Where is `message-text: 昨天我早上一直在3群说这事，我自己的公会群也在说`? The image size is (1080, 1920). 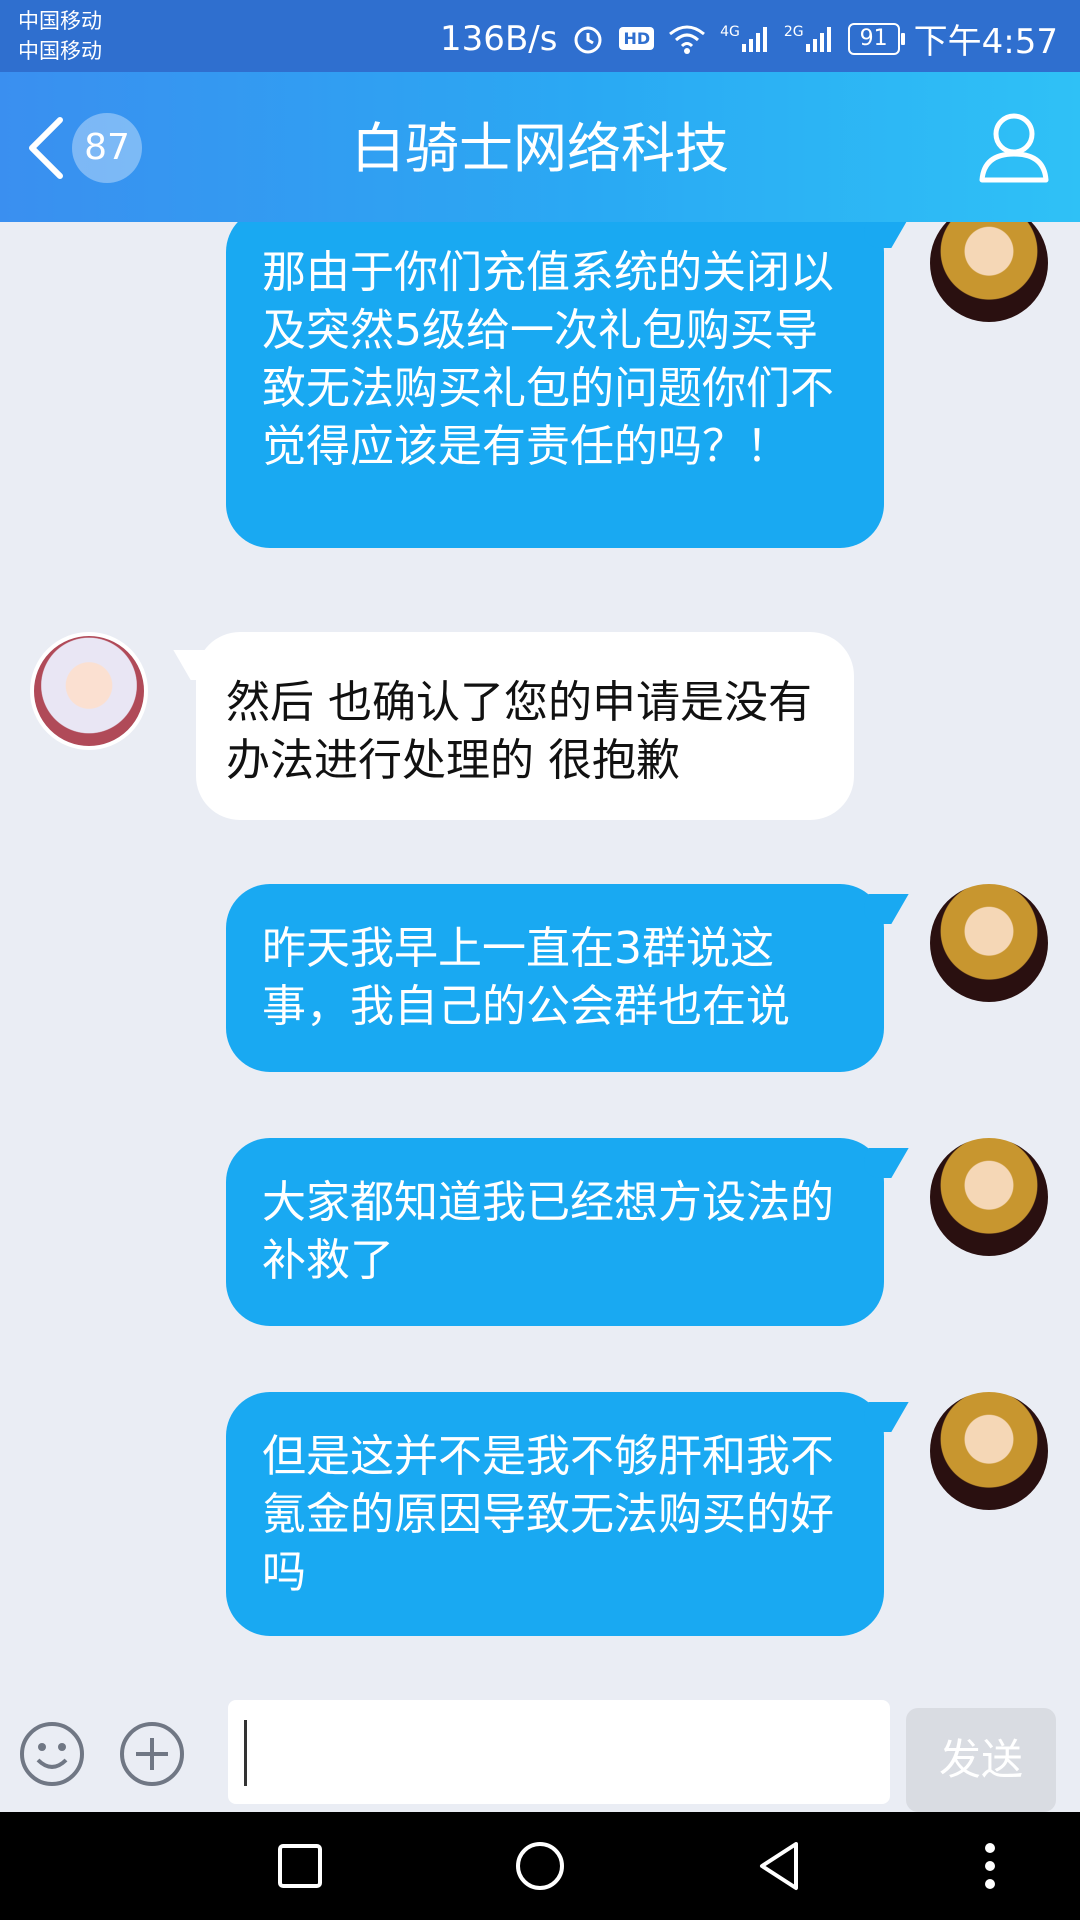 message-text: 昨天我早上一直在3群说这事，我自己的公会群也在说 is located at coordinates (526, 977).